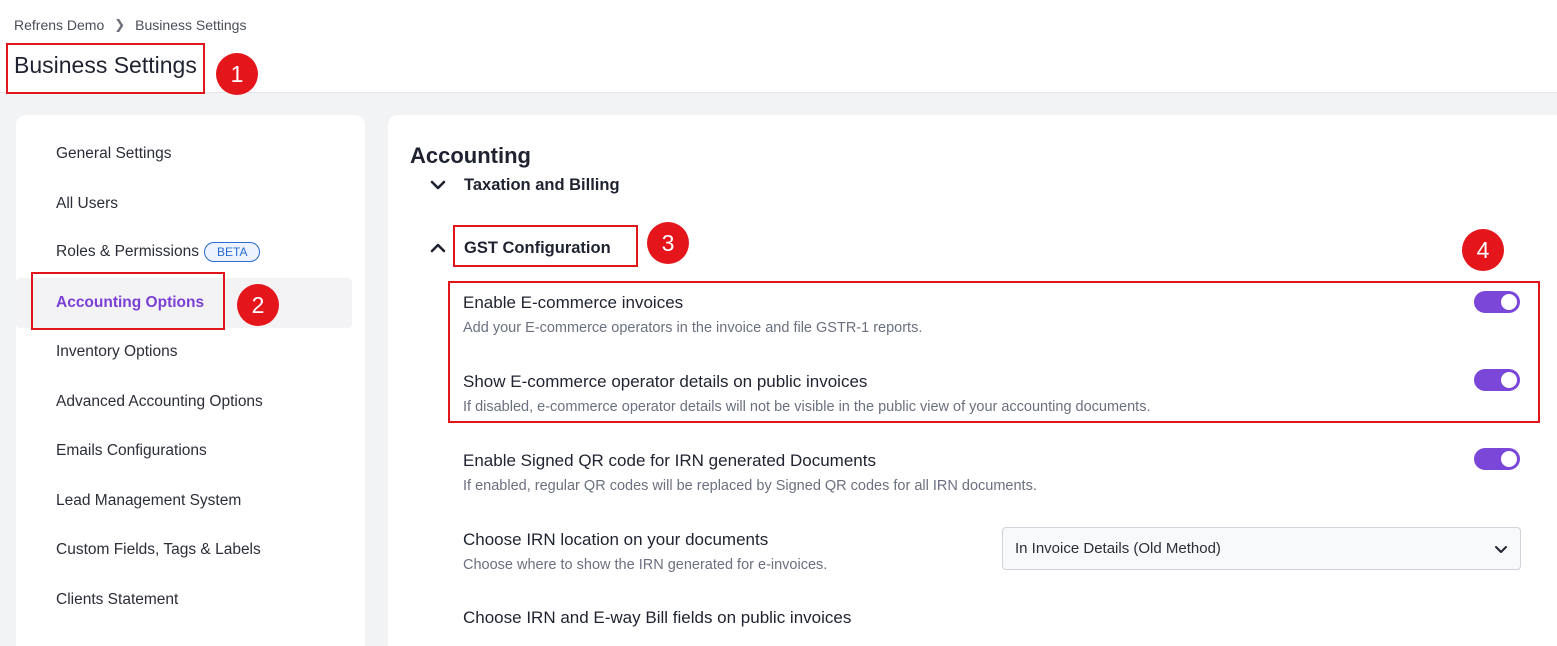  What do you see at coordinates (1261, 548) in the screenshot?
I see `irn-location-select: In Invoice Details (Old Method)` at bounding box center [1261, 548].